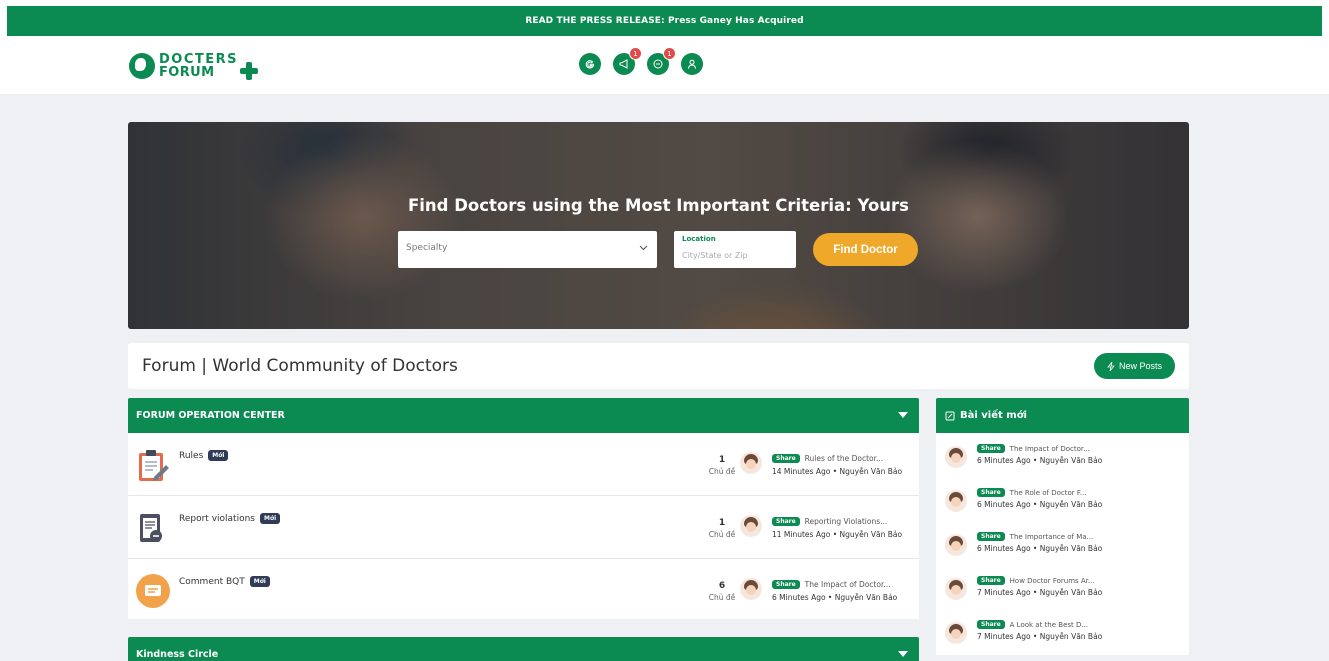 The width and height of the screenshot is (1329, 661). What do you see at coordinates (1062, 415) in the screenshot?
I see `sidebar-header: Bài viết mới` at bounding box center [1062, 415].